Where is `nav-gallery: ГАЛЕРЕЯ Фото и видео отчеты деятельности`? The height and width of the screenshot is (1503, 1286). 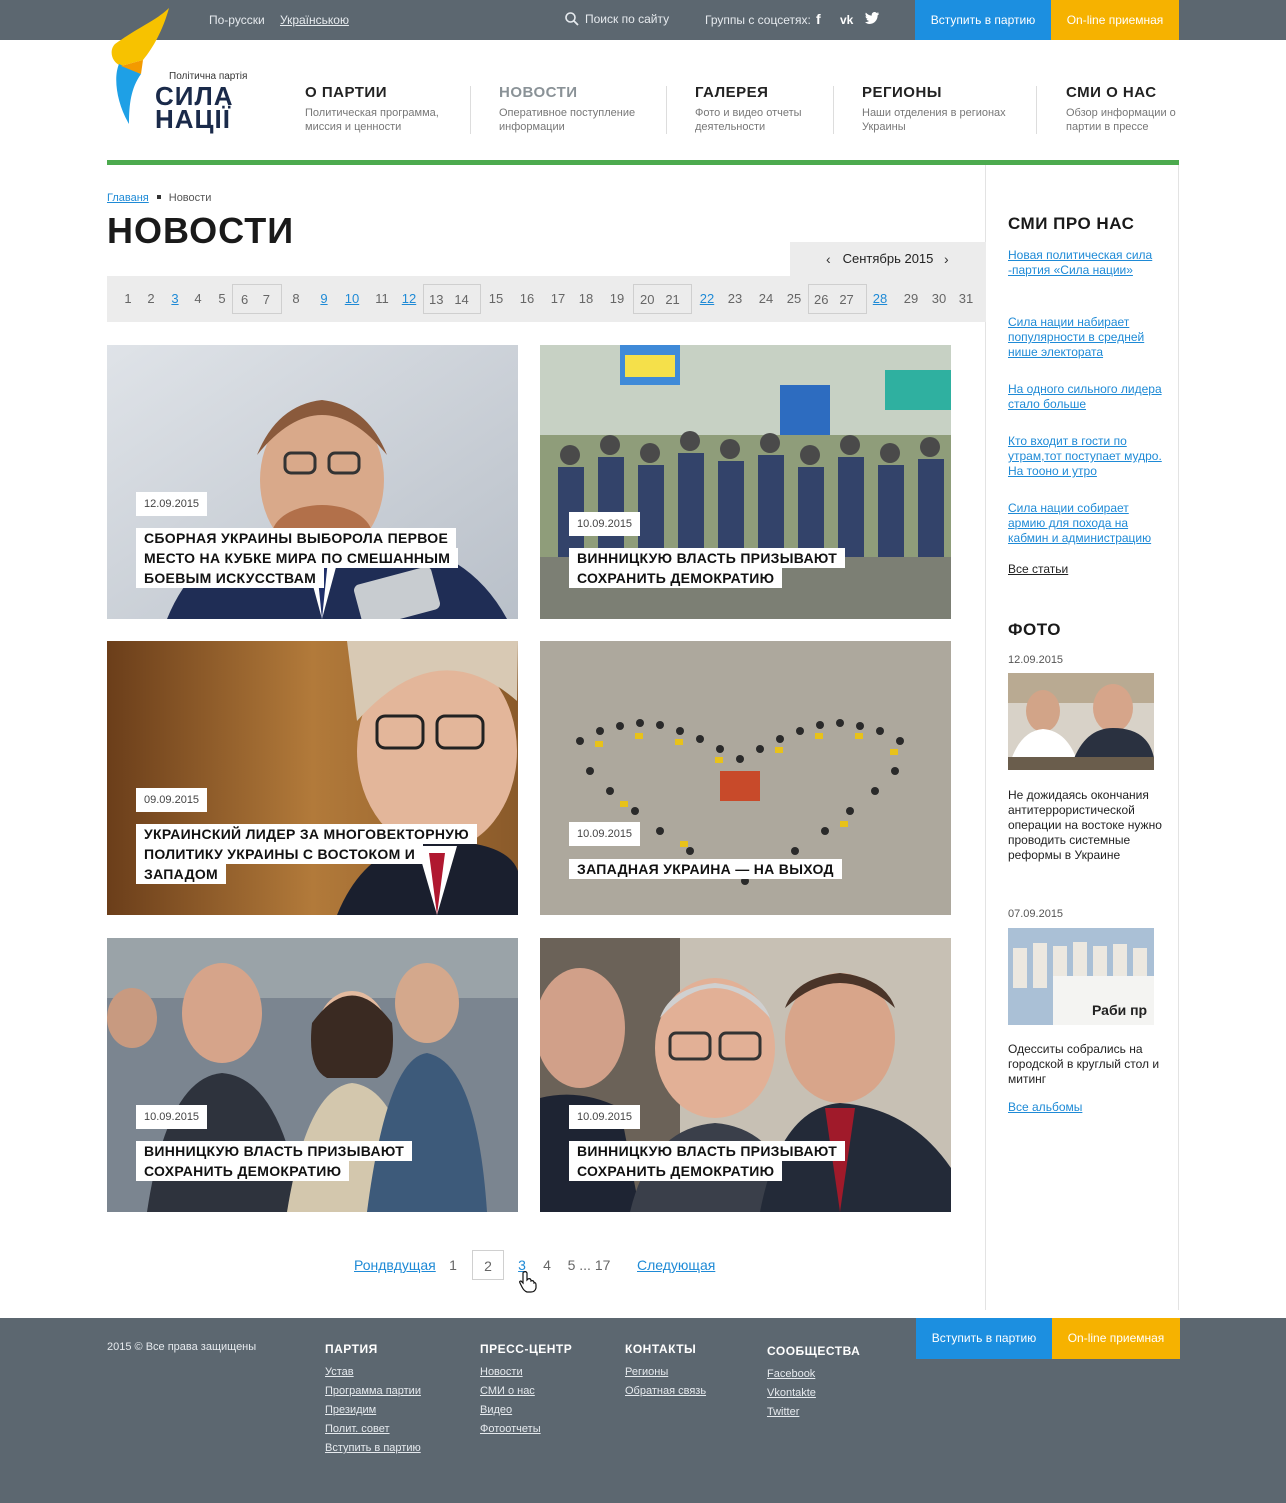 nav-gallery: ГАЛЕРЕЯ Фото и видео отчеты деятельности is located at coordinates (748, 109).